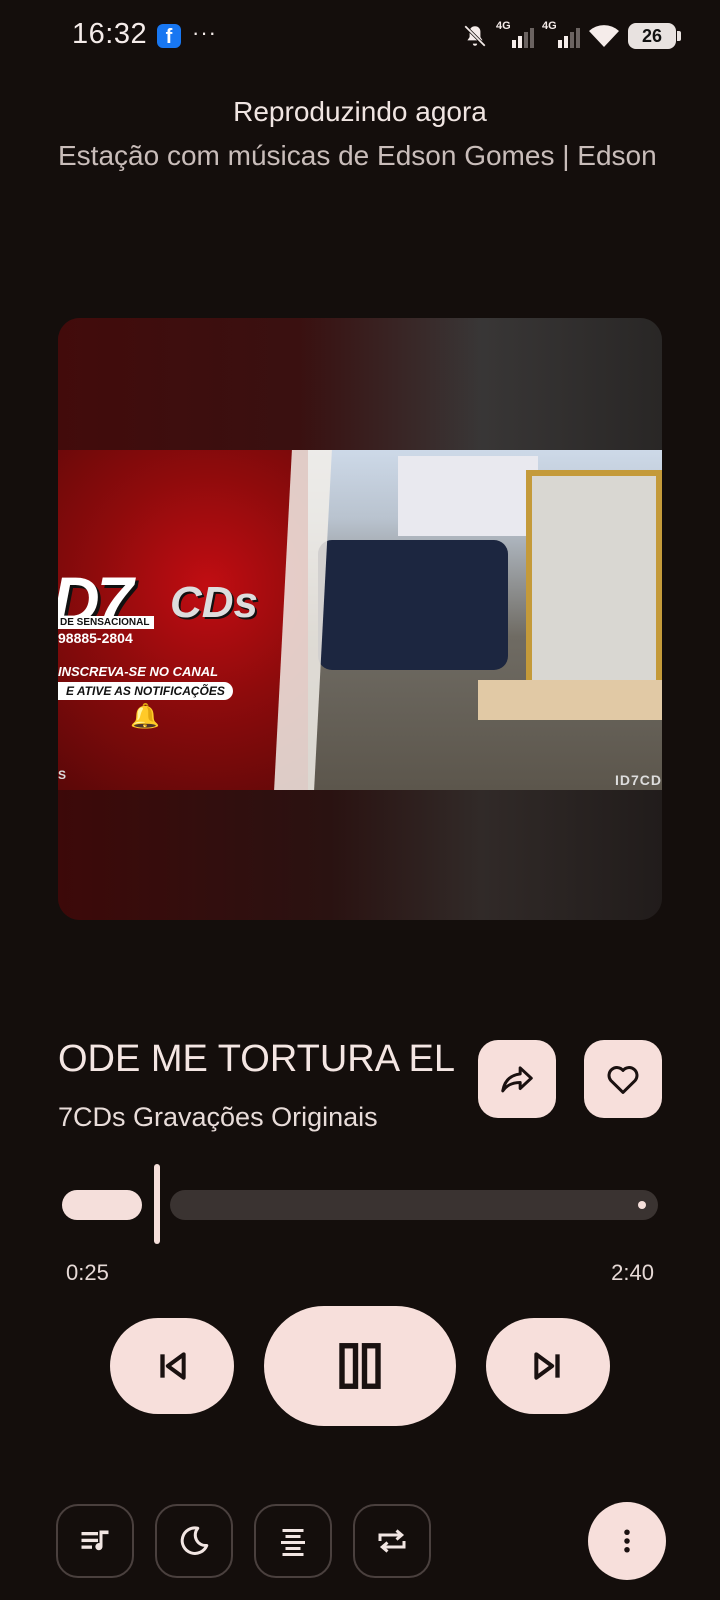 The image size is (720, 1600). What do you see at coordinates (638, 780) in the screenshot?
I see `artwork-watermark-right: ID7CD` at bounding box center [638, 780].